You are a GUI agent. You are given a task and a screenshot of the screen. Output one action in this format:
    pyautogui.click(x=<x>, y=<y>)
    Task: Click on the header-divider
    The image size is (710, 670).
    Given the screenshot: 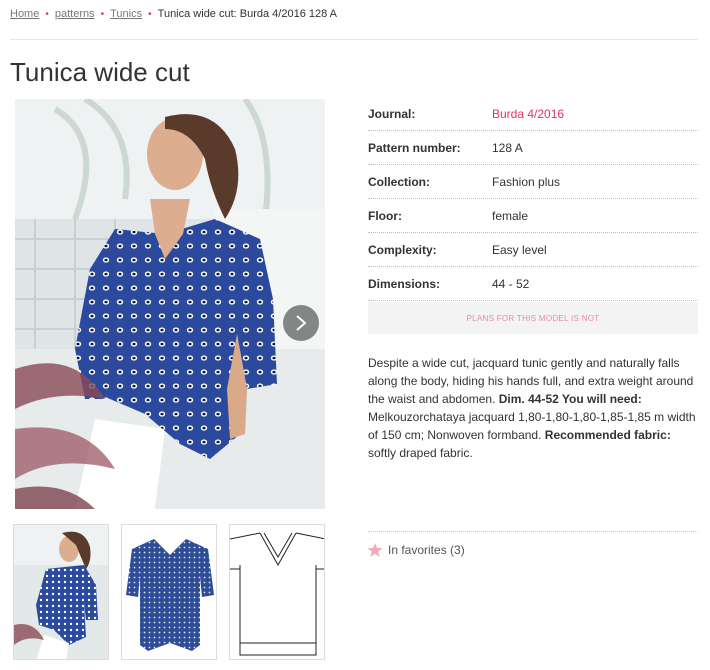 What is the action you would take?
    pyautogui.click(x=354, y=39)
    